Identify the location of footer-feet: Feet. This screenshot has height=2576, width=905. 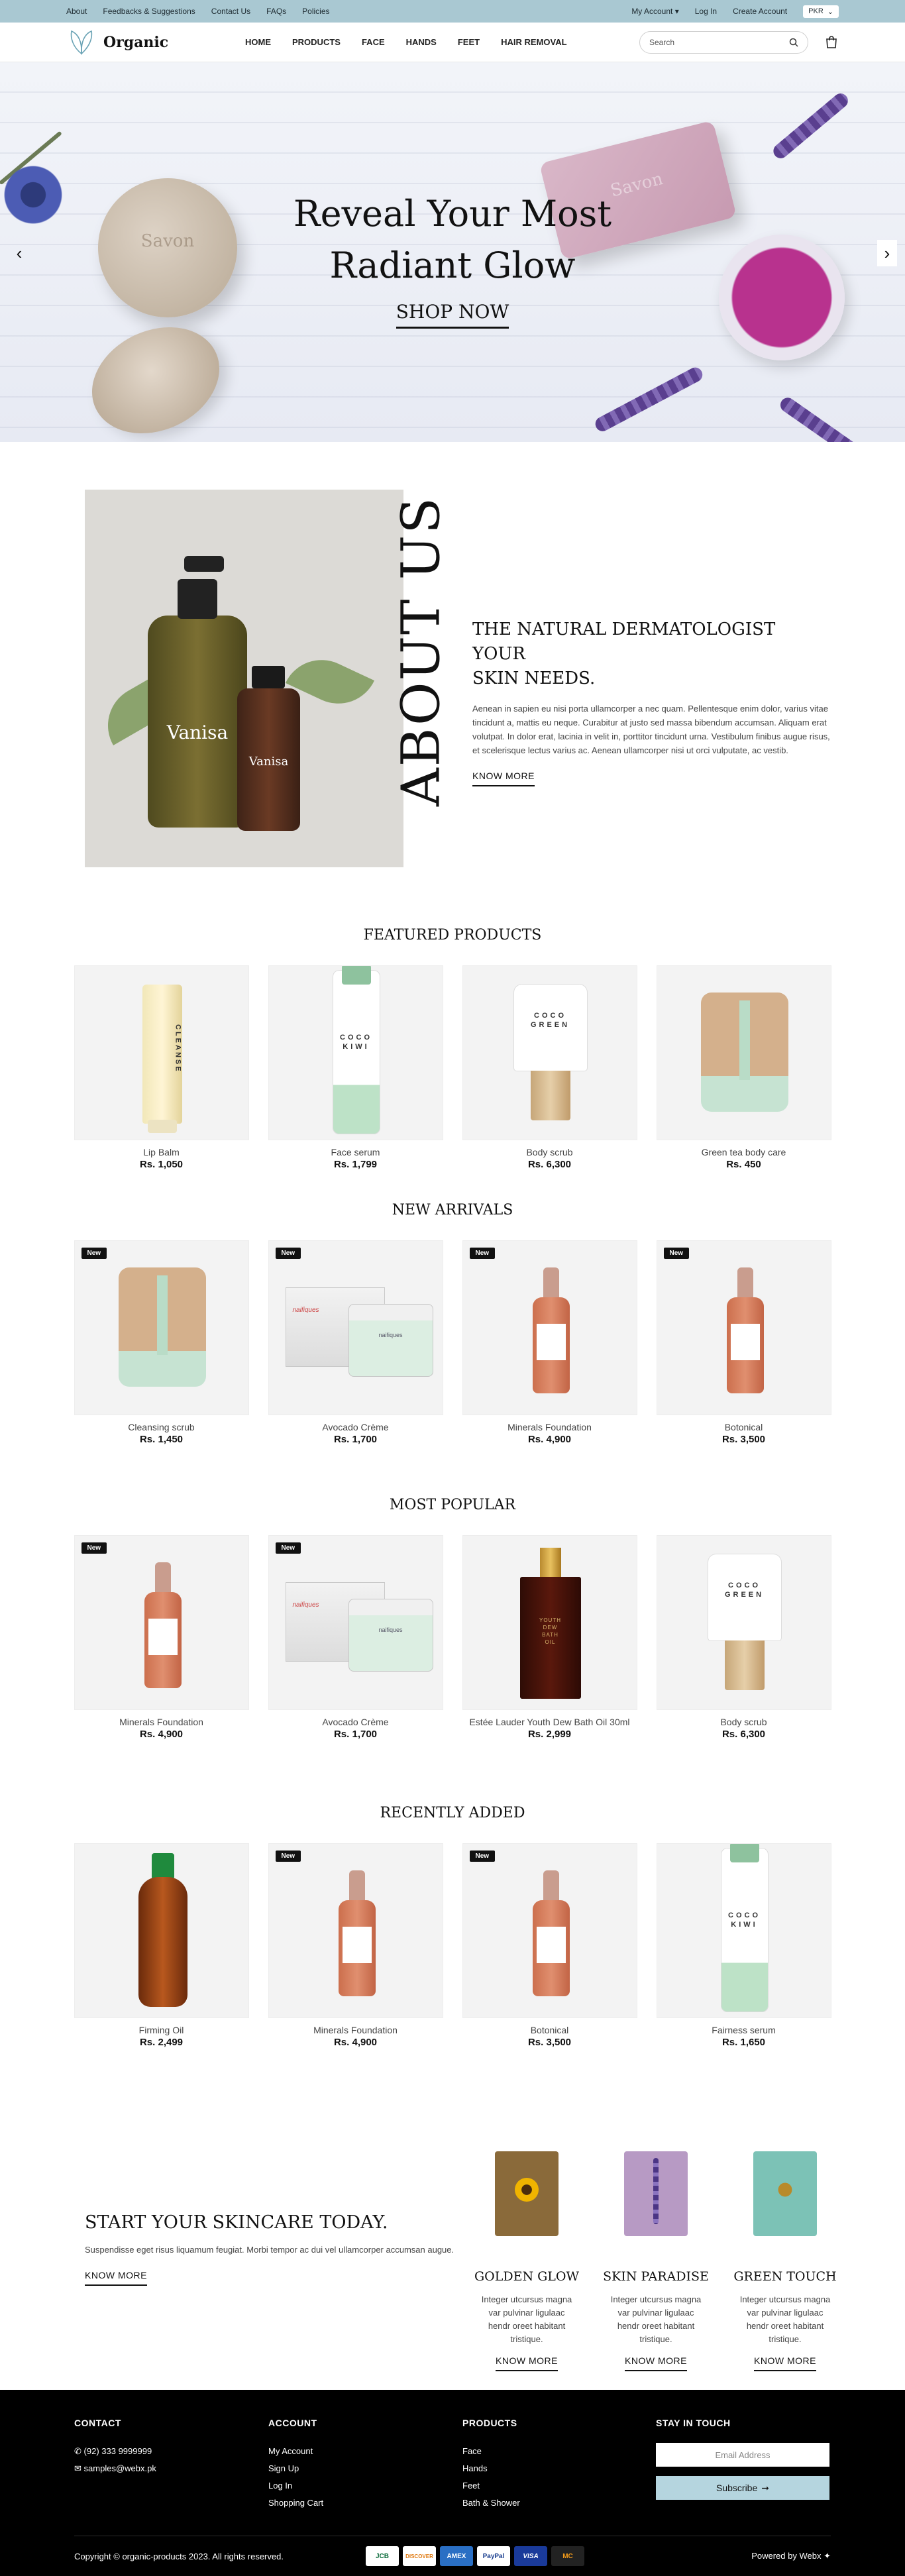
(491, 2486).